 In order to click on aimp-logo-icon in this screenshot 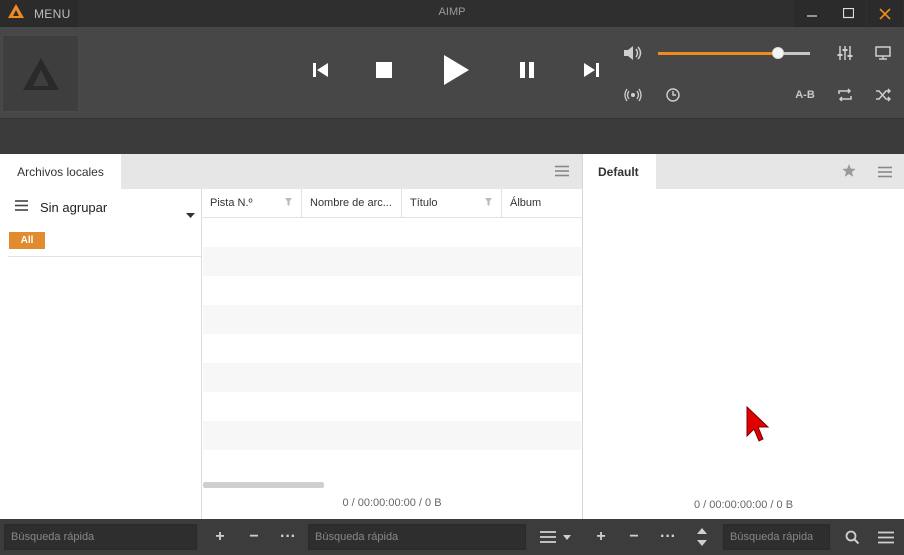, I will do `click(16, 13)`.